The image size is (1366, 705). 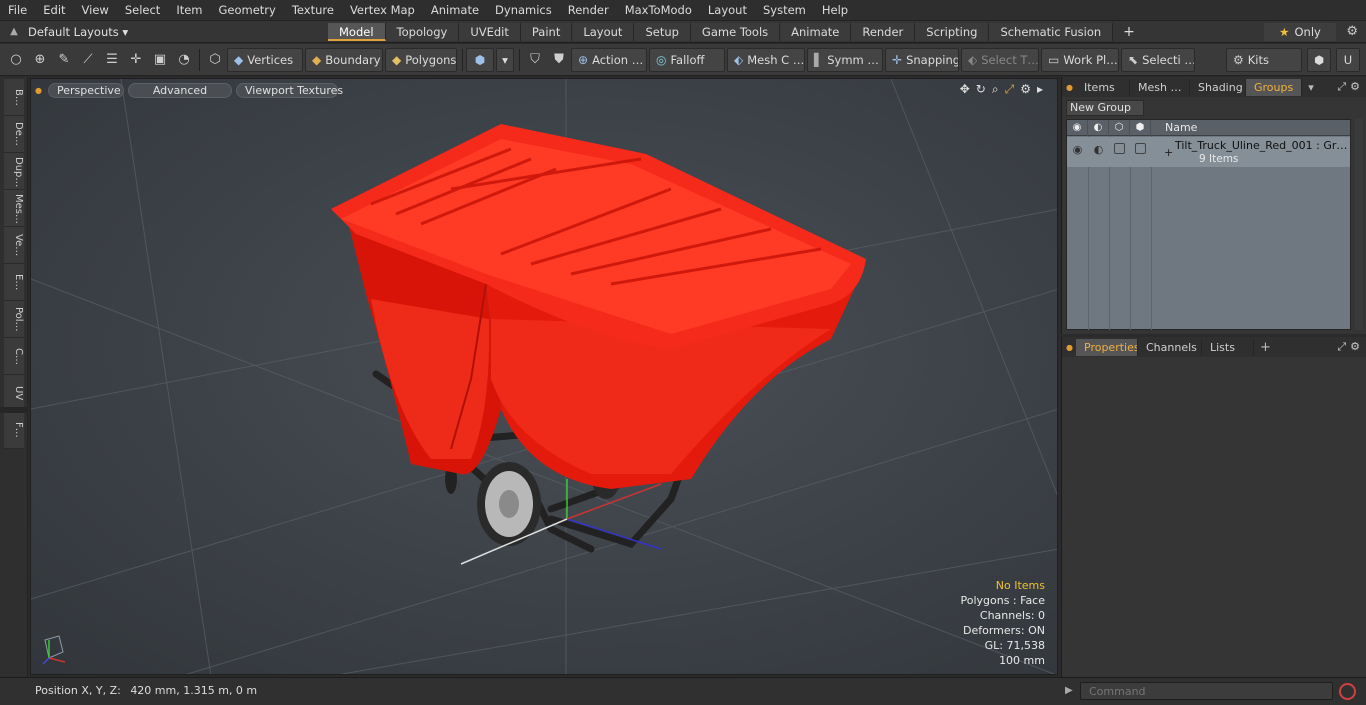 I want to click on row-expand-icon: +, so click(x=1168, y=152).